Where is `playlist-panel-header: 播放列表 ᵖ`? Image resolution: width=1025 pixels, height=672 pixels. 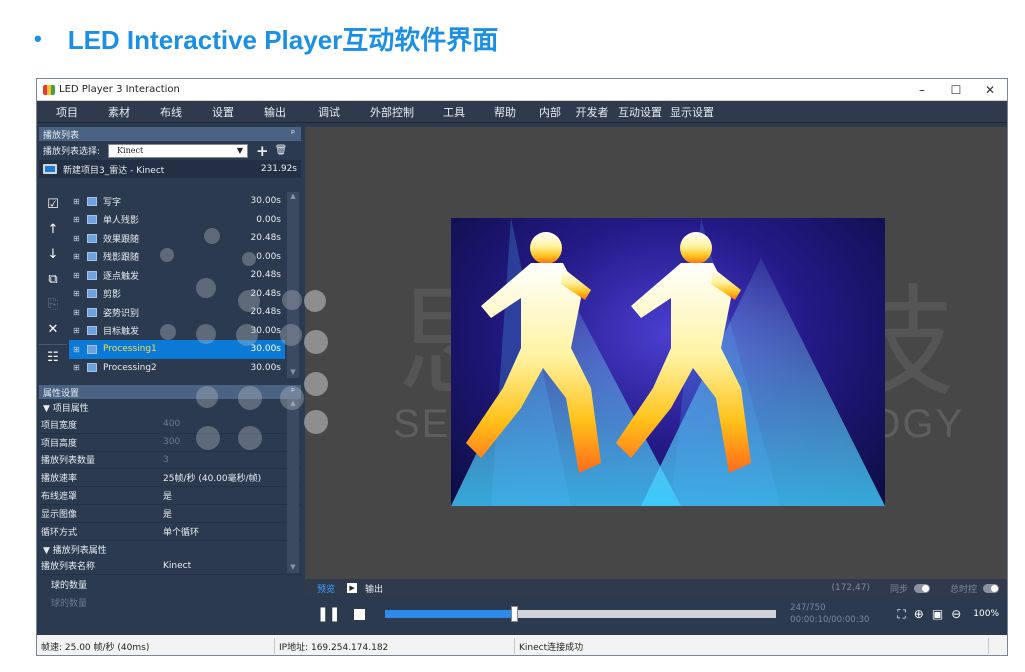
playlist-panel-header: 播放列表 ᵖ is located at coordinates (170, 134).